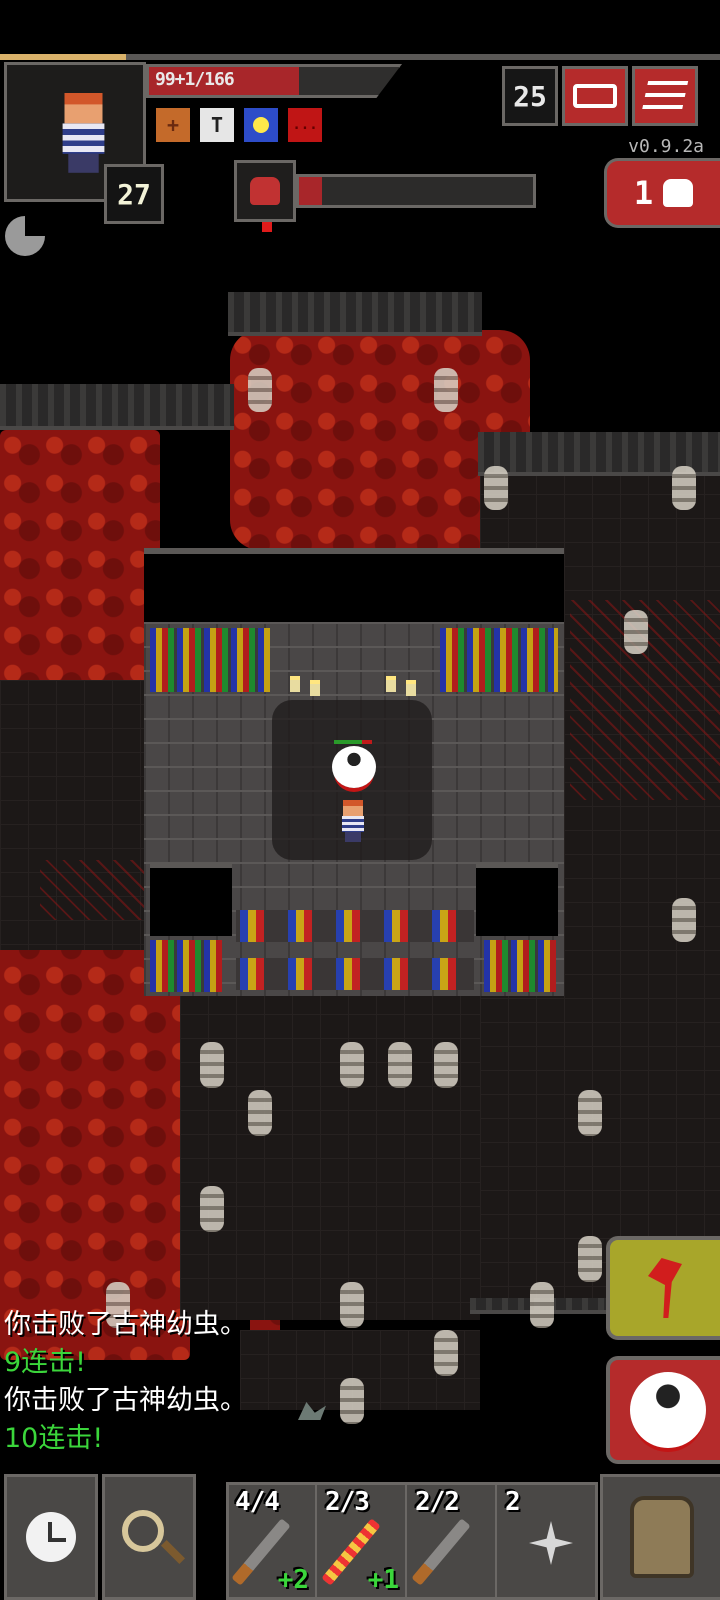 The image size is (720, 1600). What do you see at coordinates (353, 821) in the screenshot?
I see `hero-sprite` at bounding box center [353, 821].